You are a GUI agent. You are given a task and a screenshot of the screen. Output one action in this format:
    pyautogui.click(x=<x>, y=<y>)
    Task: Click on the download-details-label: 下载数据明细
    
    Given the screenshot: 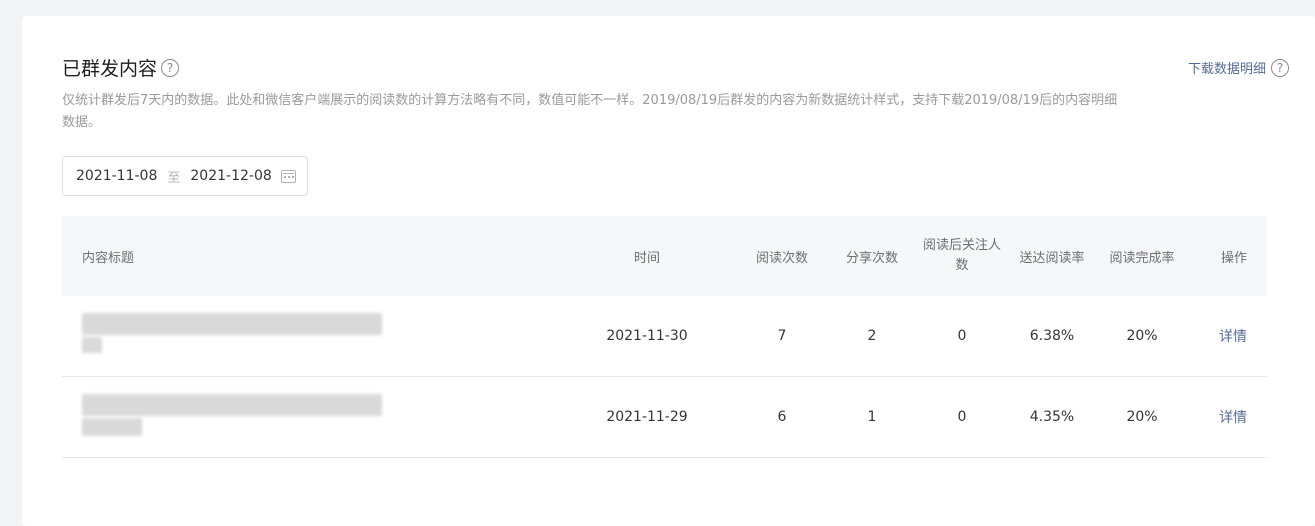 What is the action you would take?
    pyautogui.click(x=1226, y=69)
    